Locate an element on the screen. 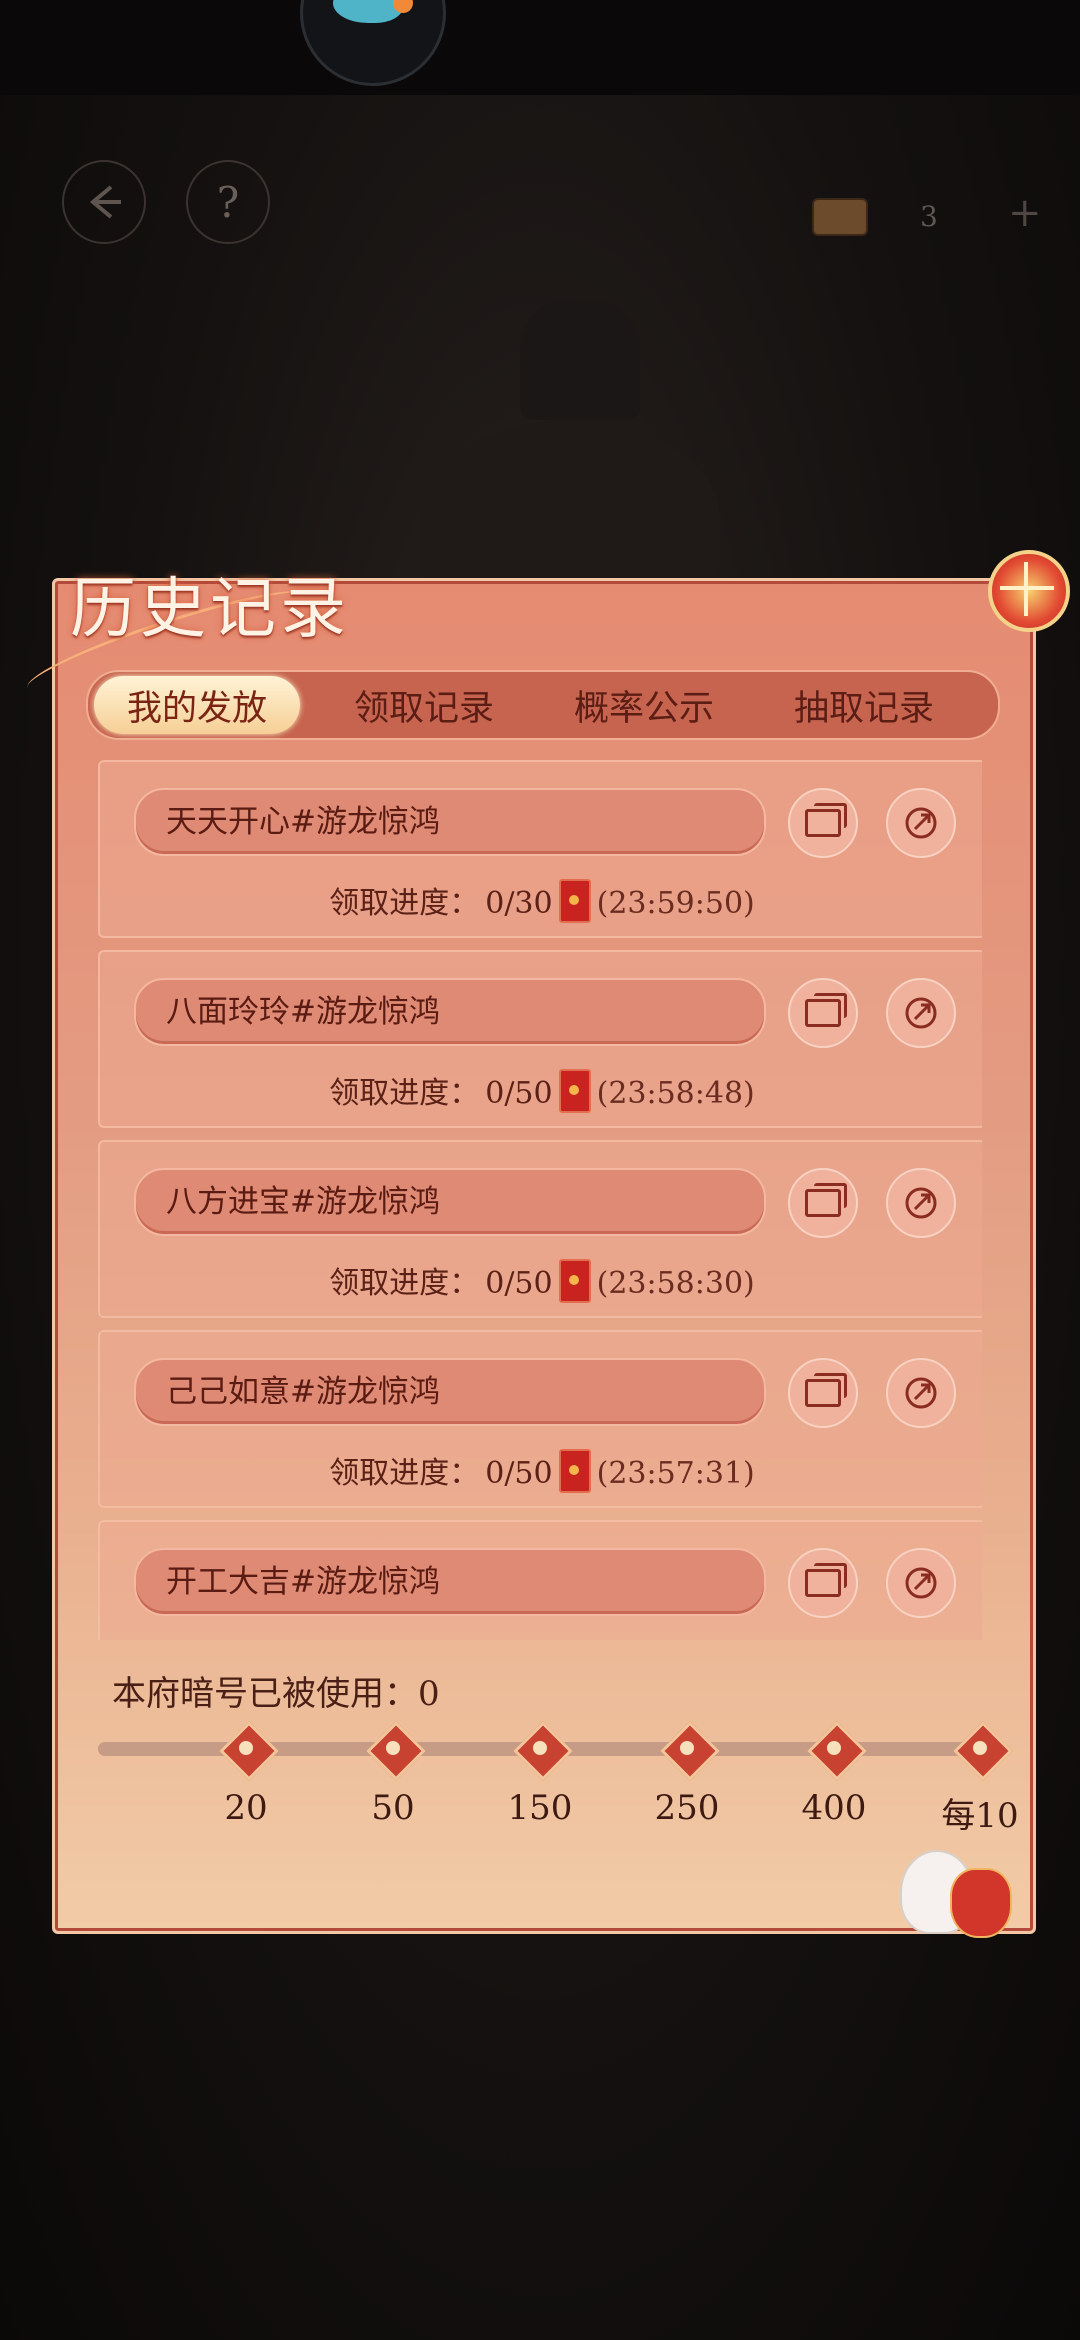 This screenshot has width=1080, height=2340. claim-progress: 领取进度： 0/30 (23:59:50) is located at coordinates (541, 902).